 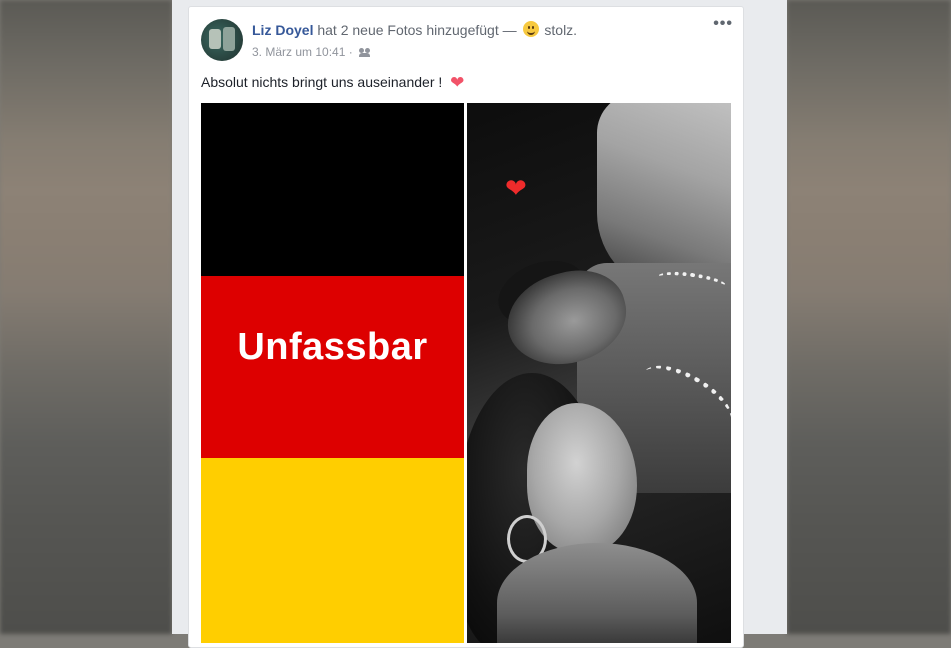 I want to click on avatar, so click(x=222, y=40).